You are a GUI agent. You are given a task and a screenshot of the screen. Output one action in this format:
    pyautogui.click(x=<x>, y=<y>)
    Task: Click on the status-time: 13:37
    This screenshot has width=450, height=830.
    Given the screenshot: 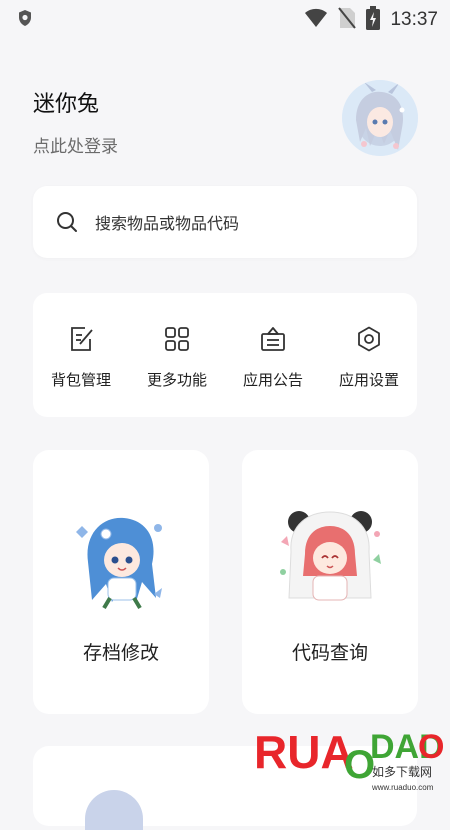 What is the action you would take?
    pyautogui.click(x=414, y=19)
    